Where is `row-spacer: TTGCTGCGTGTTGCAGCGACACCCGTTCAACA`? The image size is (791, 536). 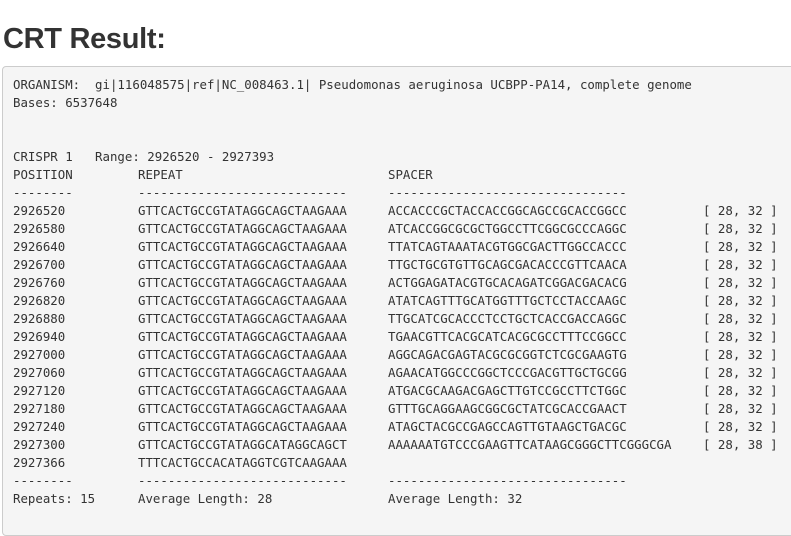
row-spacer: TTGCTGCGTGTTGCAGCGACACCCGTTCAACA is located at coordinates (507, 264).